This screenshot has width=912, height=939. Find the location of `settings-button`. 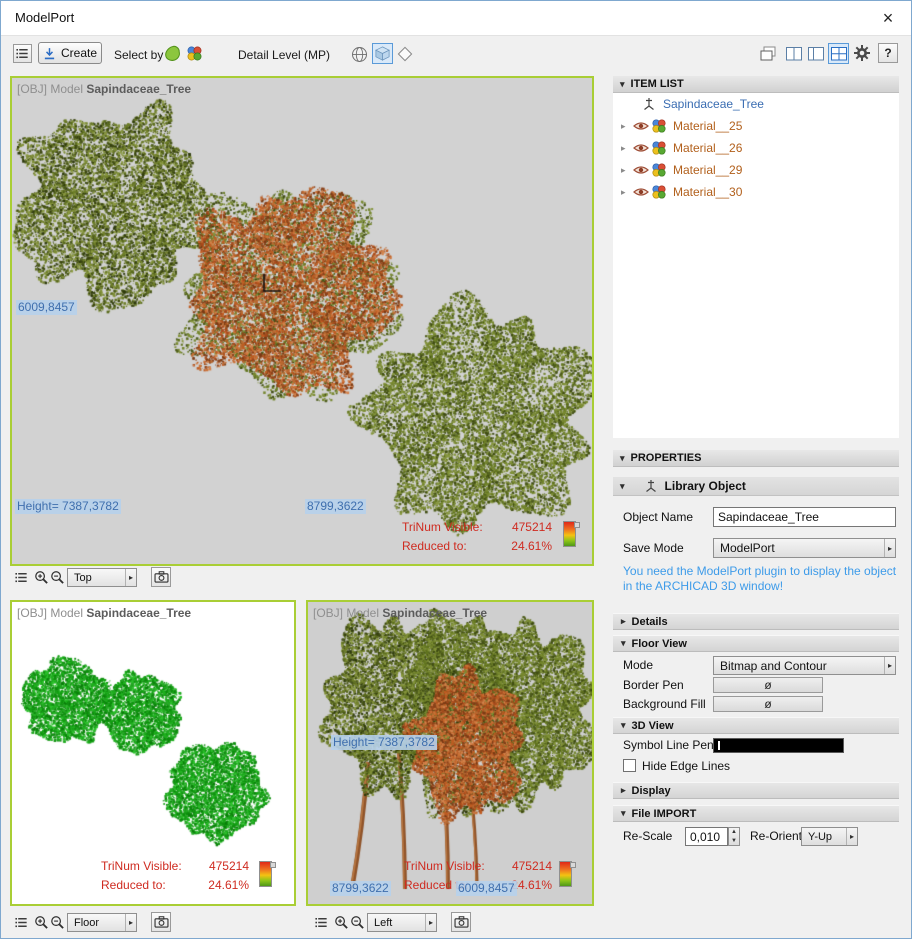

settings-button is located at coordinates (862, 53).